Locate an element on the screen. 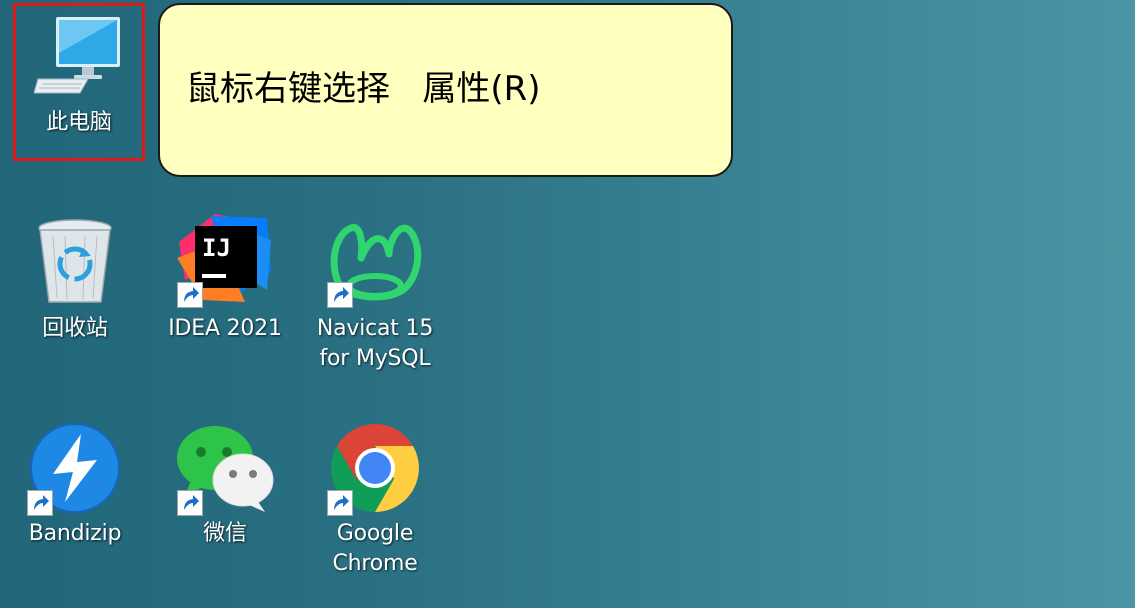 Image resolution: width=1135 pixels, height=608 pixels. recycle-bin-icon is located at coordinates (75, 261).